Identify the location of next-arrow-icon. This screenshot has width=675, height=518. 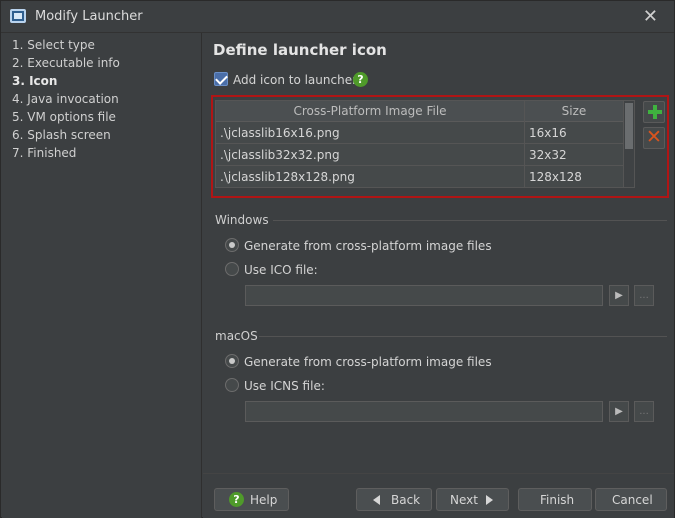
(489, 500).